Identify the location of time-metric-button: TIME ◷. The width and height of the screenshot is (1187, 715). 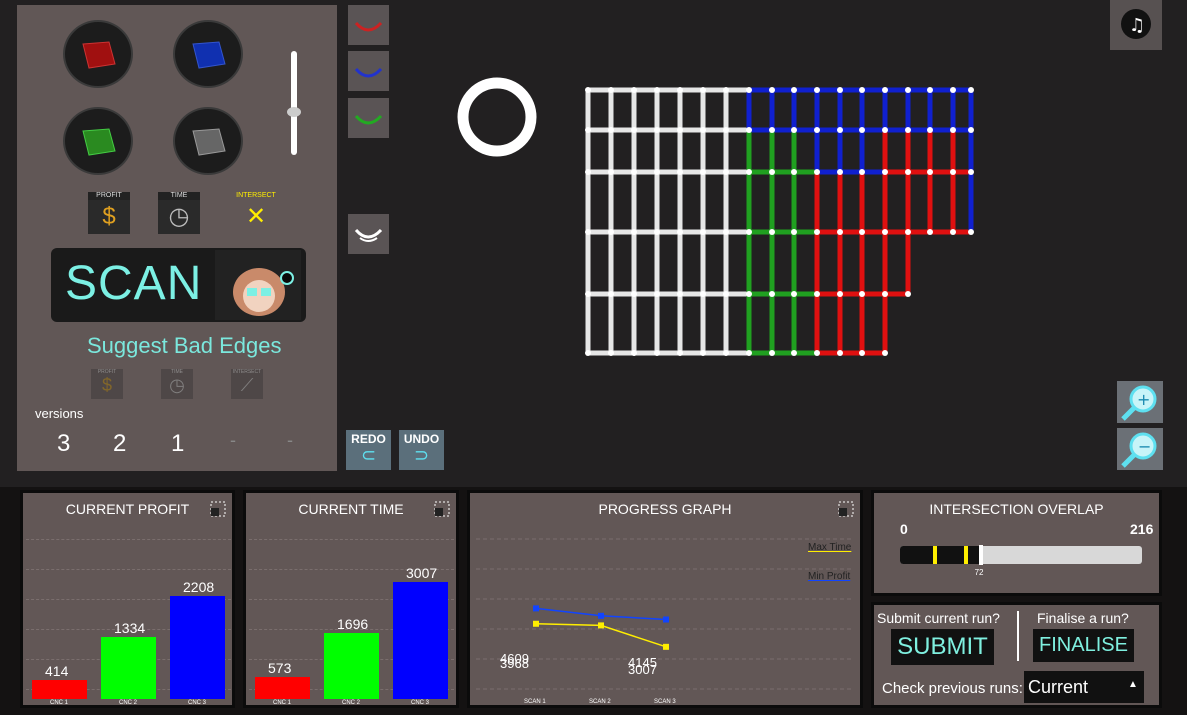
(179, 214).